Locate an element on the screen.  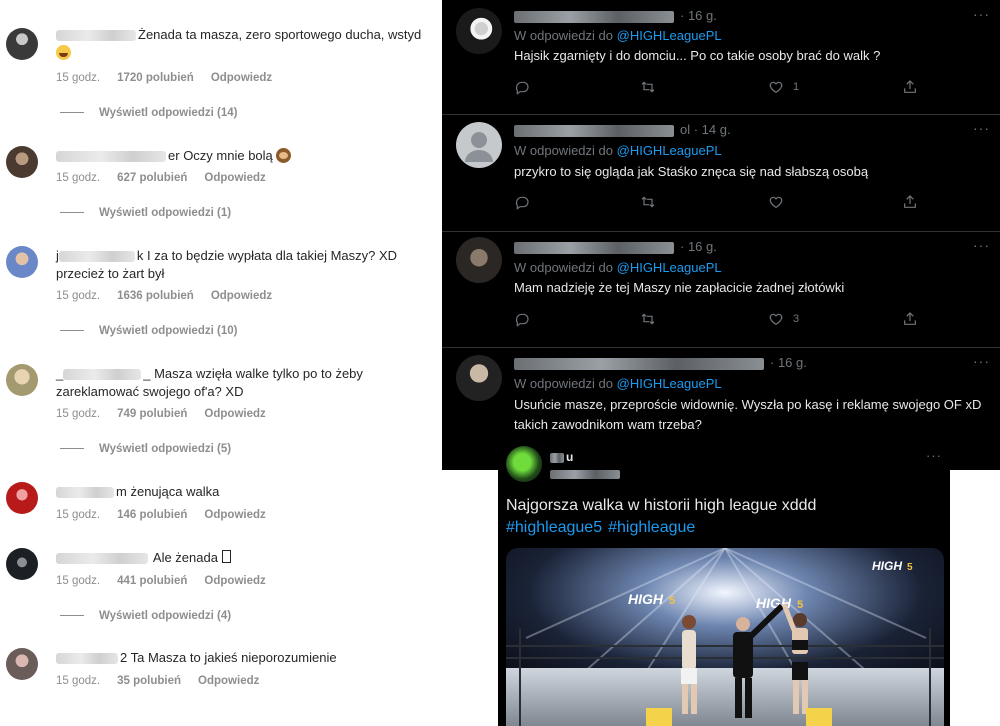
likes-count: 627 polubień is located at coordinates (152, 178).